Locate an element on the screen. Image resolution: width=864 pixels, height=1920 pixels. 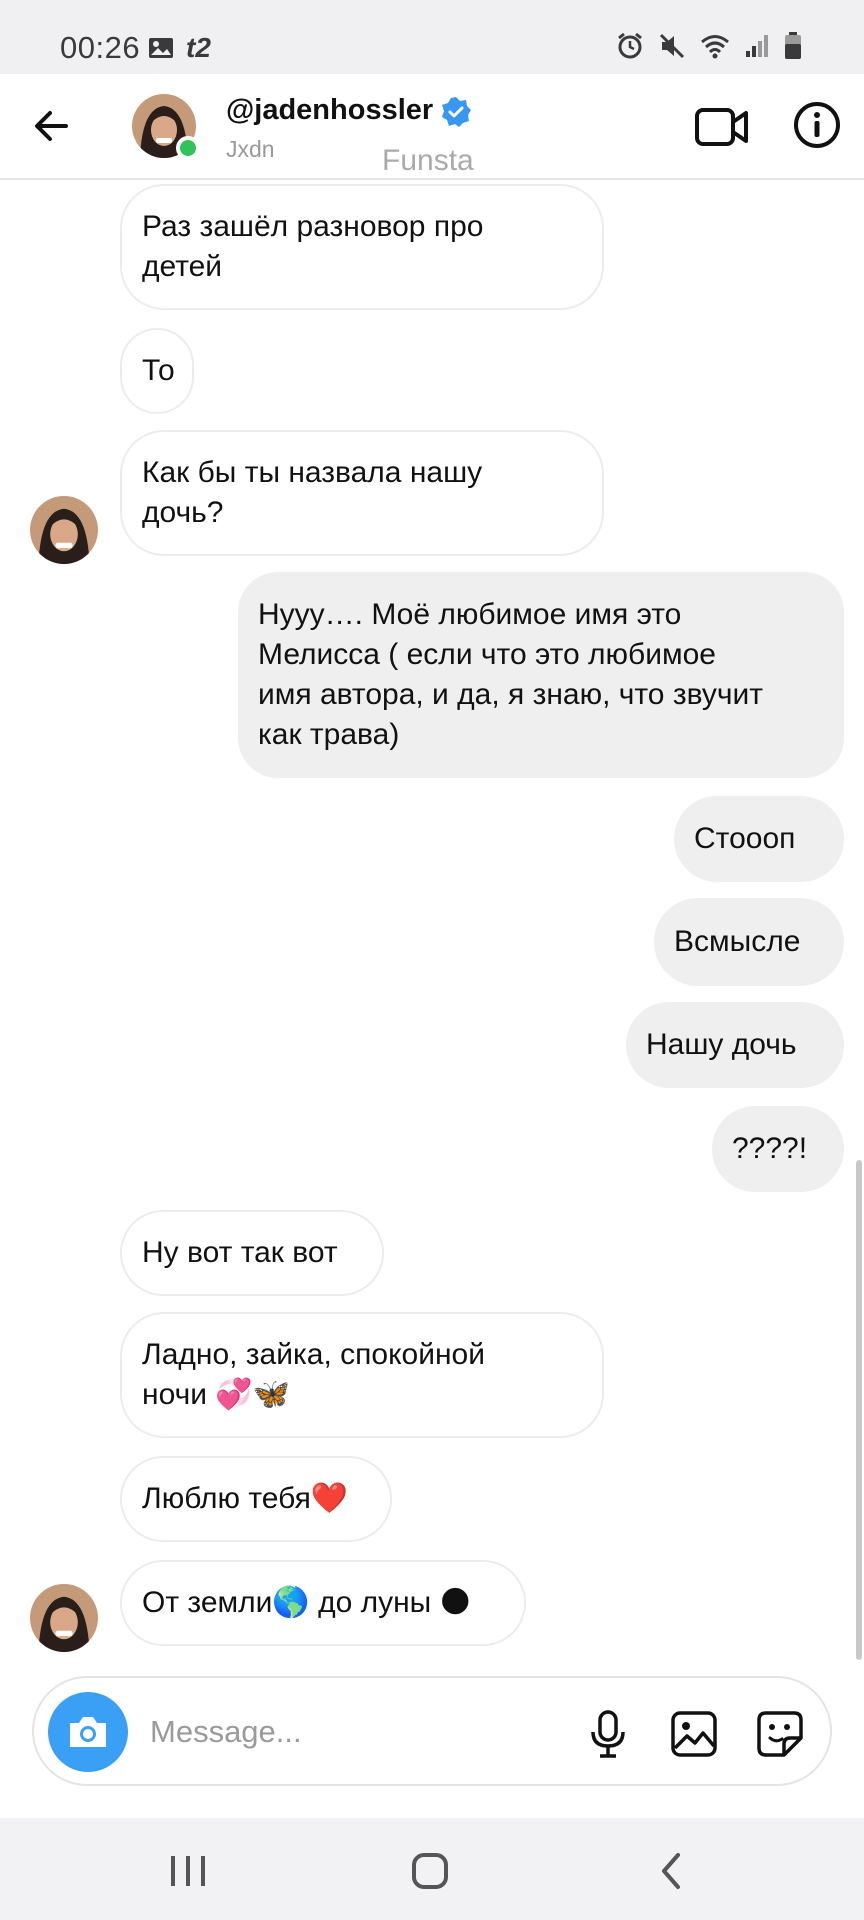
image-icon is located at coordinates (161, 48).